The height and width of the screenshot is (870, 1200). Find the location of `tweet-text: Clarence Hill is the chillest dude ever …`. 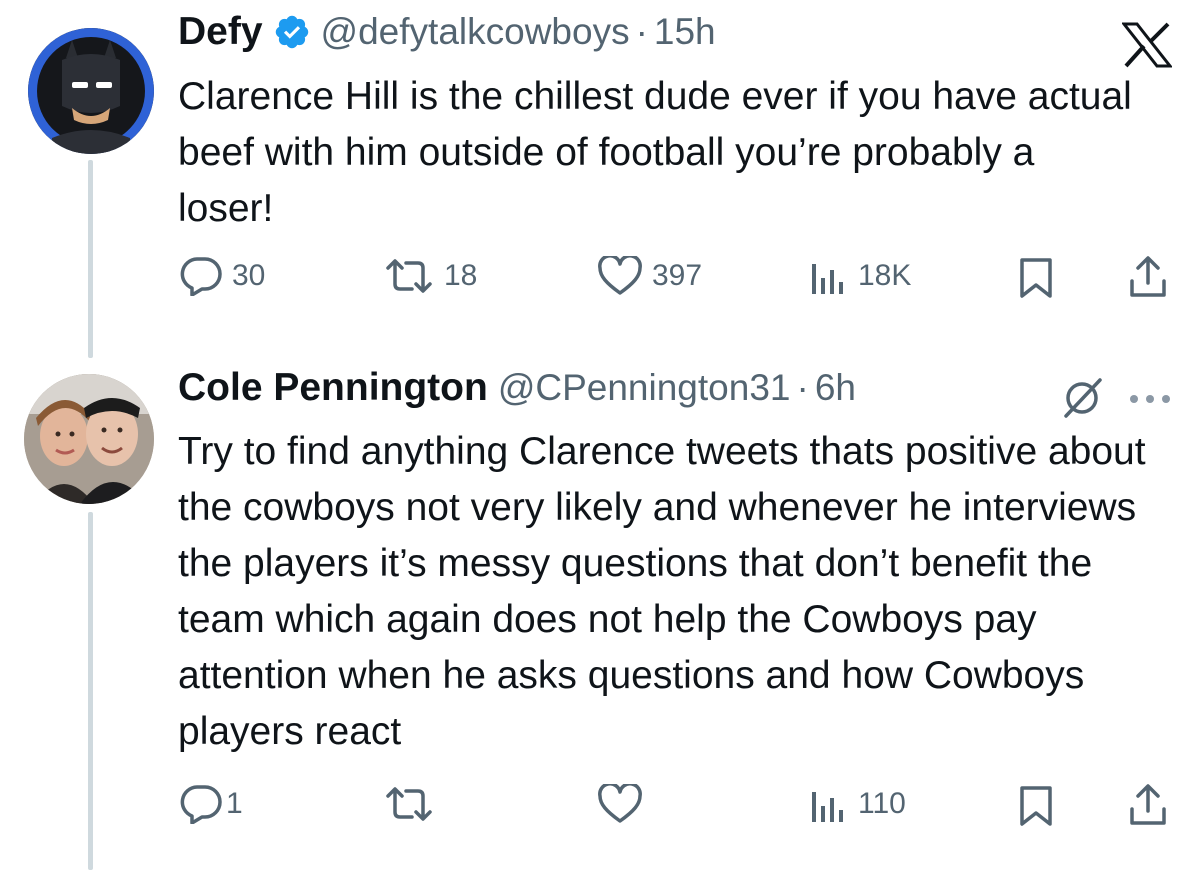

tweet-text: Clarence Hill is the chillest dude ever … is located at coordinates (655, 152).